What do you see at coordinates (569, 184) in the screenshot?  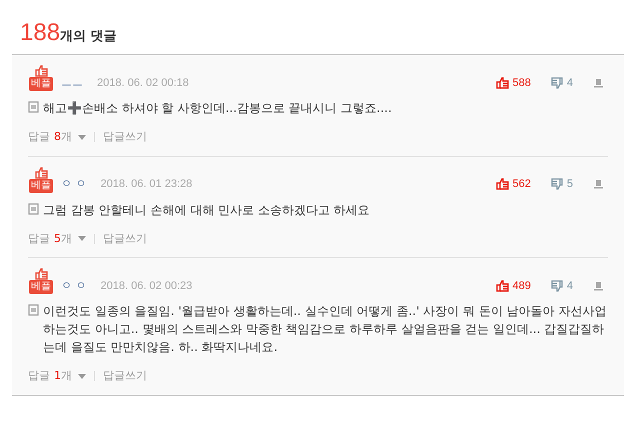 I see `dislike-count: 5` at bounding box center [569, 184].